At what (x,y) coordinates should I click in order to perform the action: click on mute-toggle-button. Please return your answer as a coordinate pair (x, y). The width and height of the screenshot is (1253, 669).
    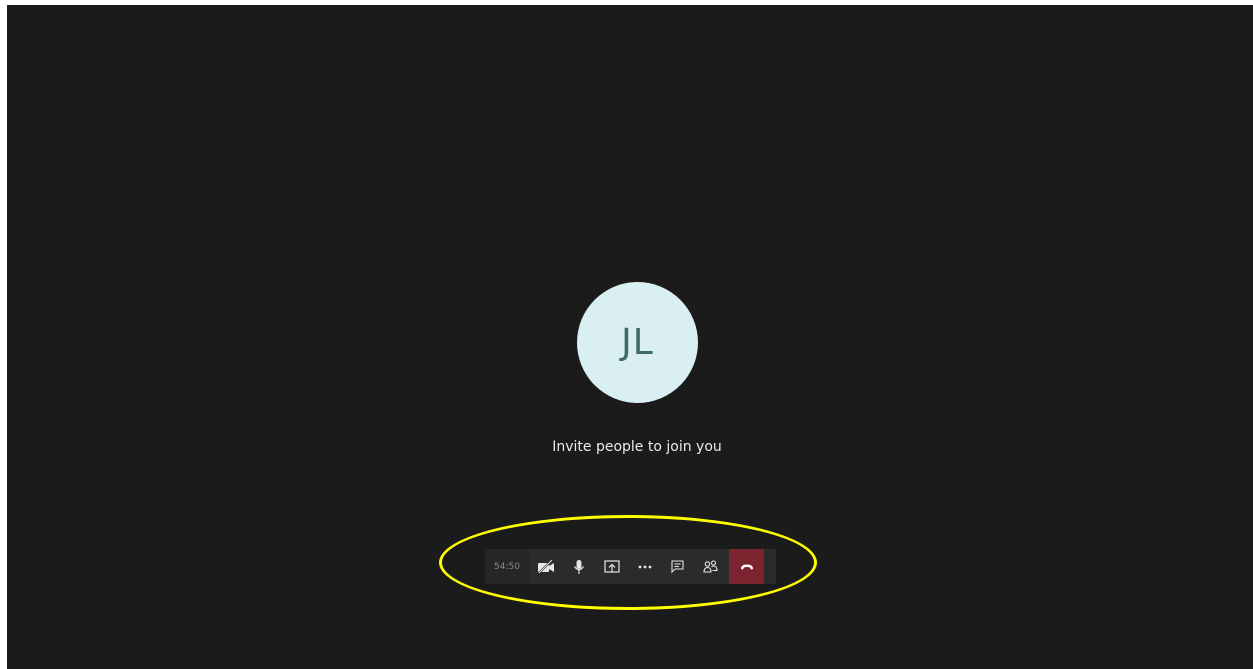
    Looking at the image, I should click on (578, 566).